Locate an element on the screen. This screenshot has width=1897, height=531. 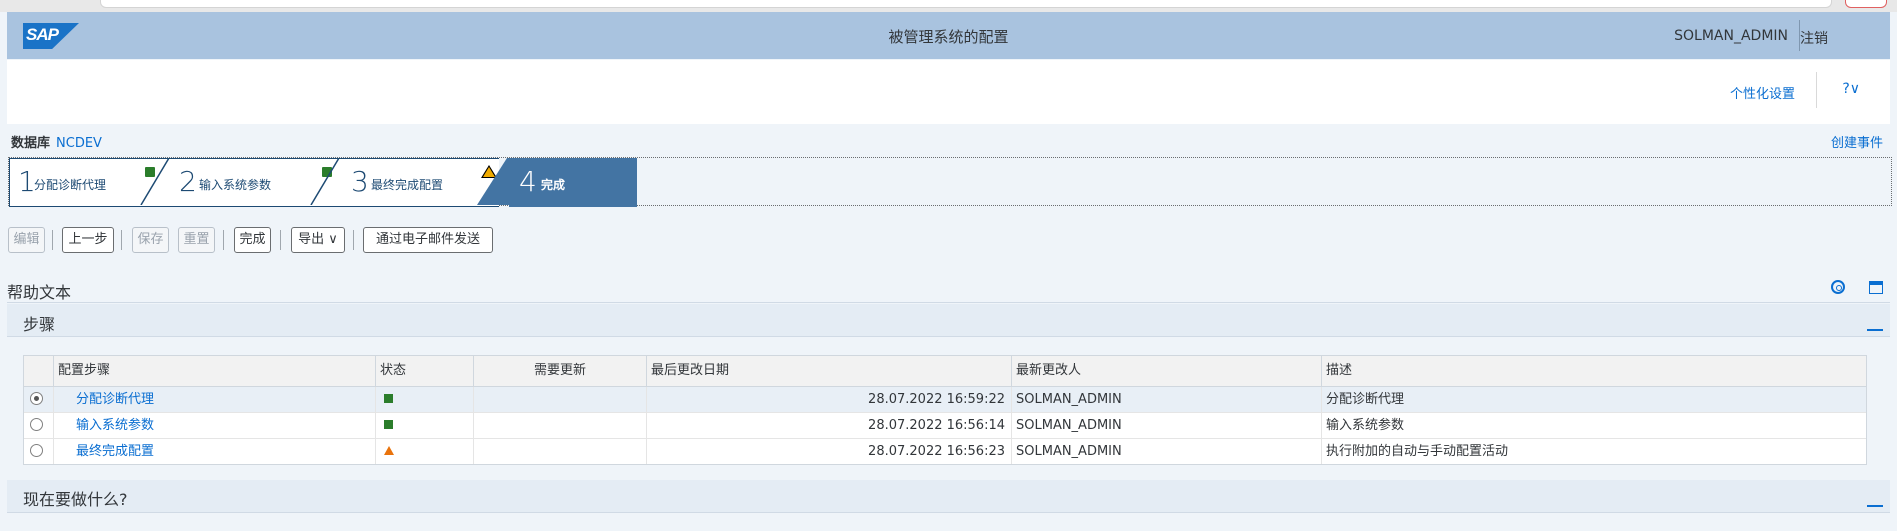
step-link: 最终完成配置 is located at coordinates (215, 451).